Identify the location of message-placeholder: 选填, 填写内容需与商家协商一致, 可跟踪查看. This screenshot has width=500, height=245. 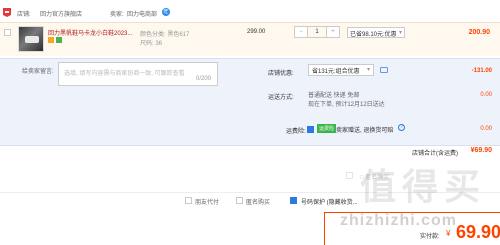
(124, 74).